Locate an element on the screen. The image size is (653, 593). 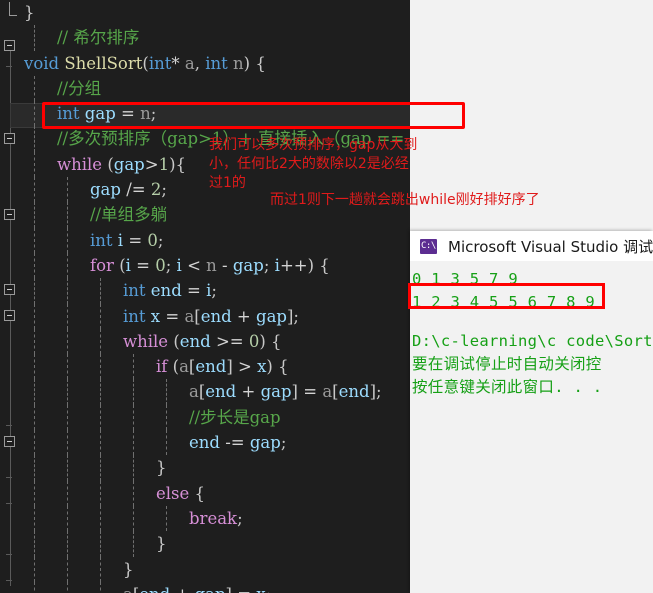
code-line: for (i = 0; i < n - gap; i++) { is located at coordinates (216, 265).